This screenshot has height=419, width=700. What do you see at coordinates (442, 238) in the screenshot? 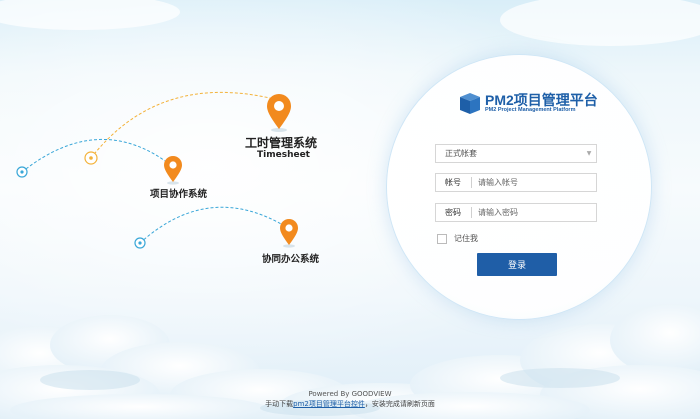
I see `remember-checkbox` at bounding box center [442, 238].